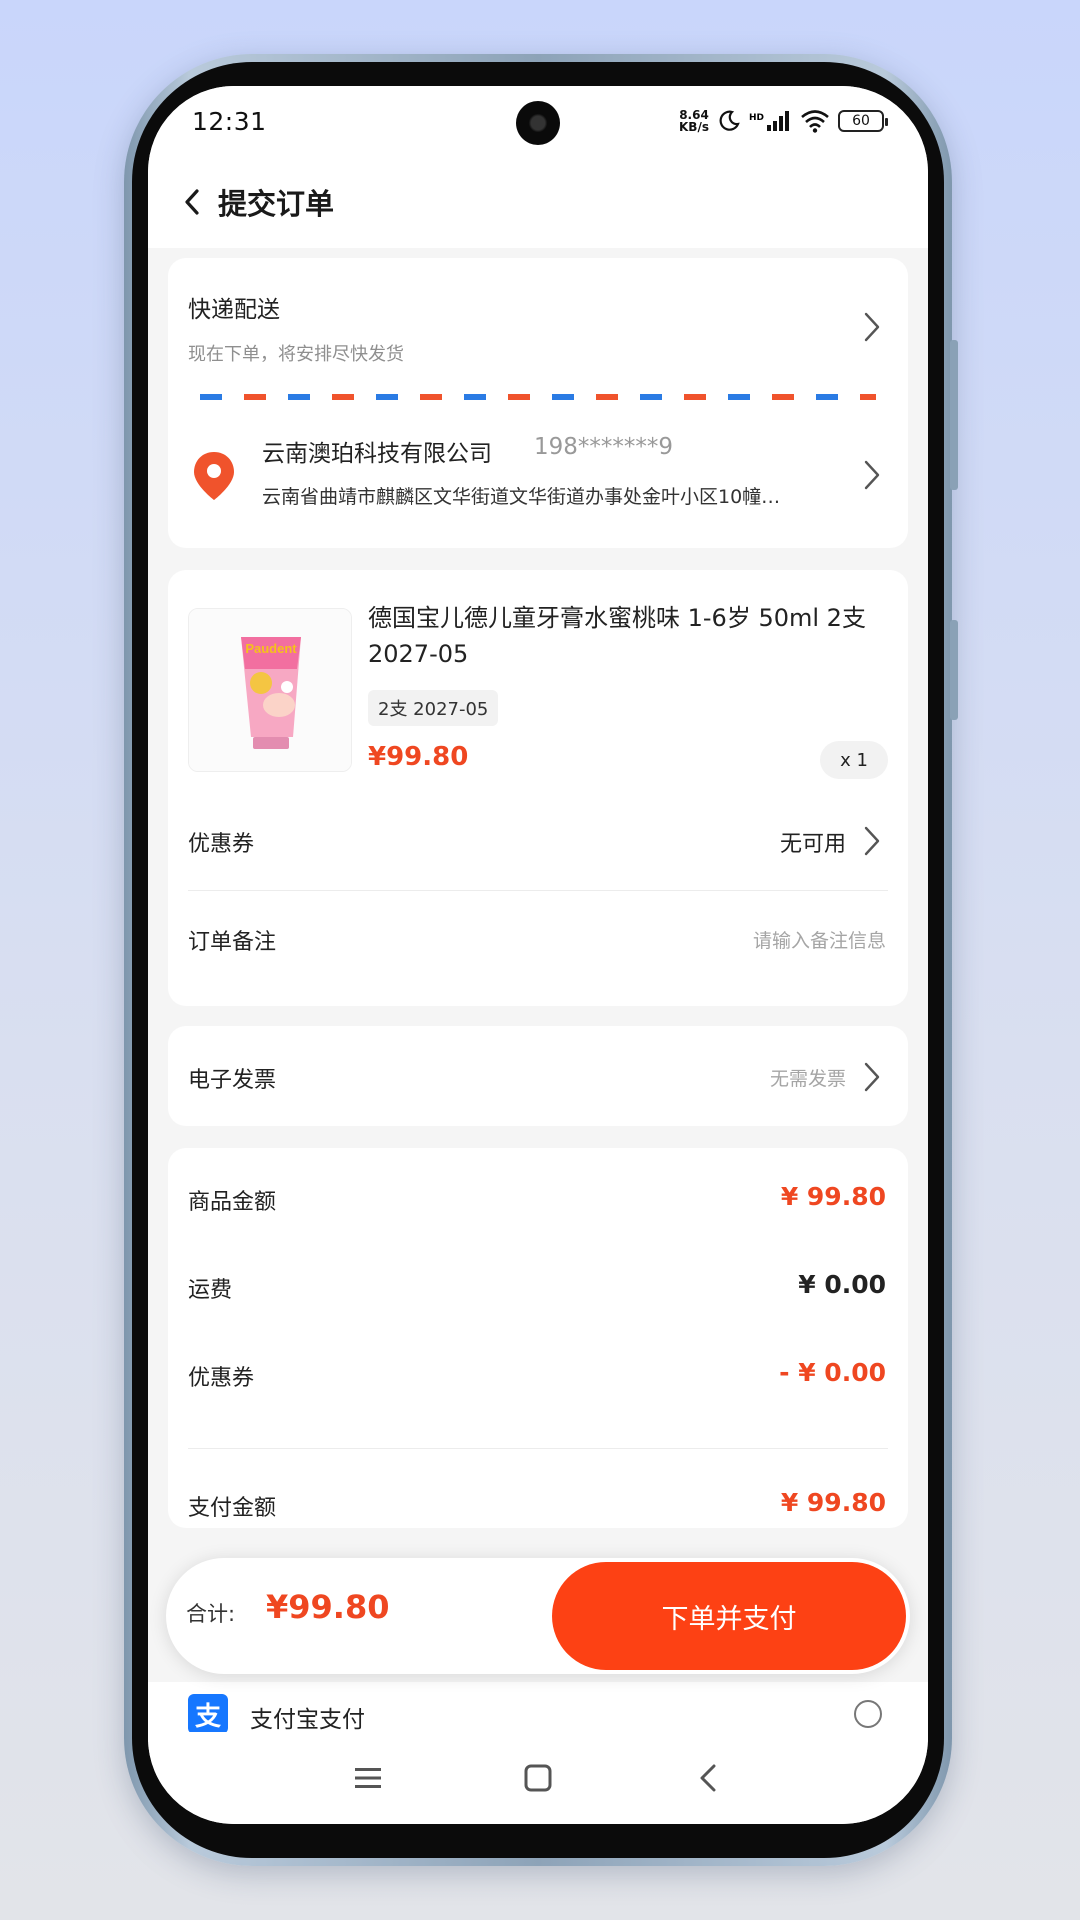 The image size is (1080, 1920). I want to click on front-camera, so click(538, 123).